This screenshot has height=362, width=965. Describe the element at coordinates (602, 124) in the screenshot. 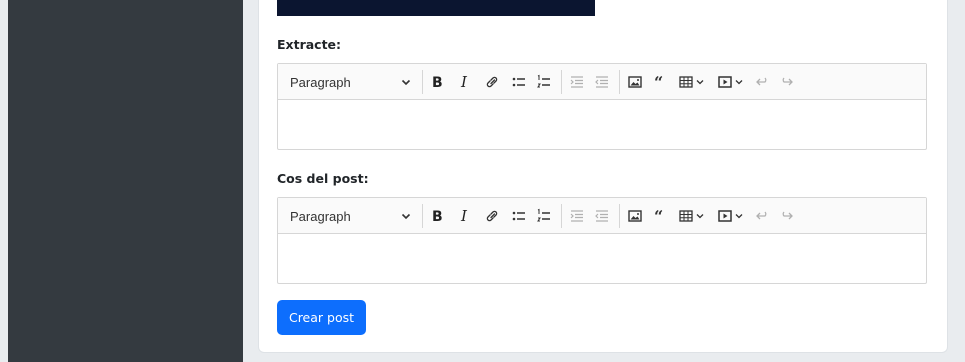

I see `extract-editor-content` at that location.